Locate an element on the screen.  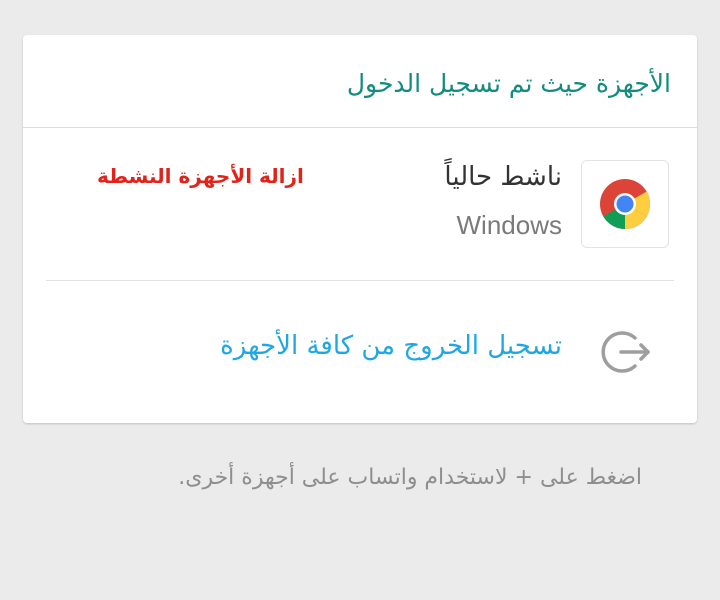
device-os: Windows is located at coordinates (509, 225).